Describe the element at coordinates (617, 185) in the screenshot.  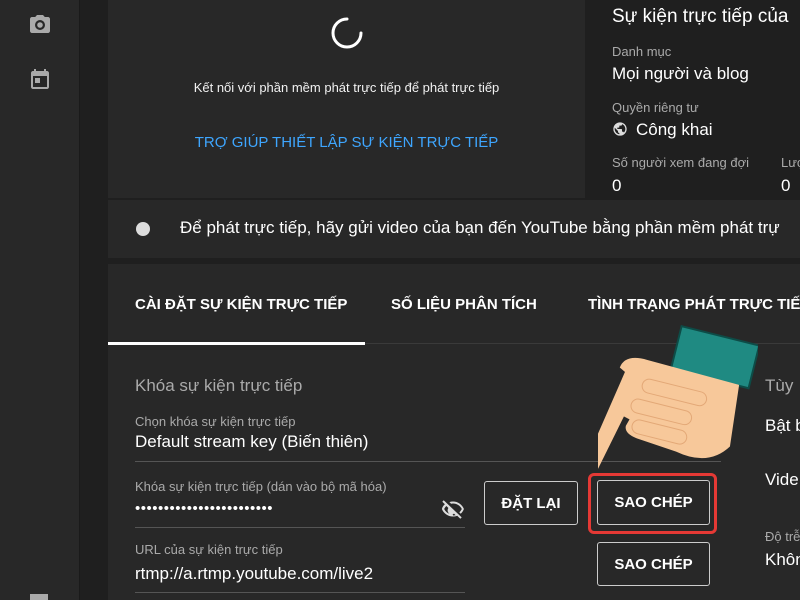
I see `waiting-viewers-value: 0` at that location.